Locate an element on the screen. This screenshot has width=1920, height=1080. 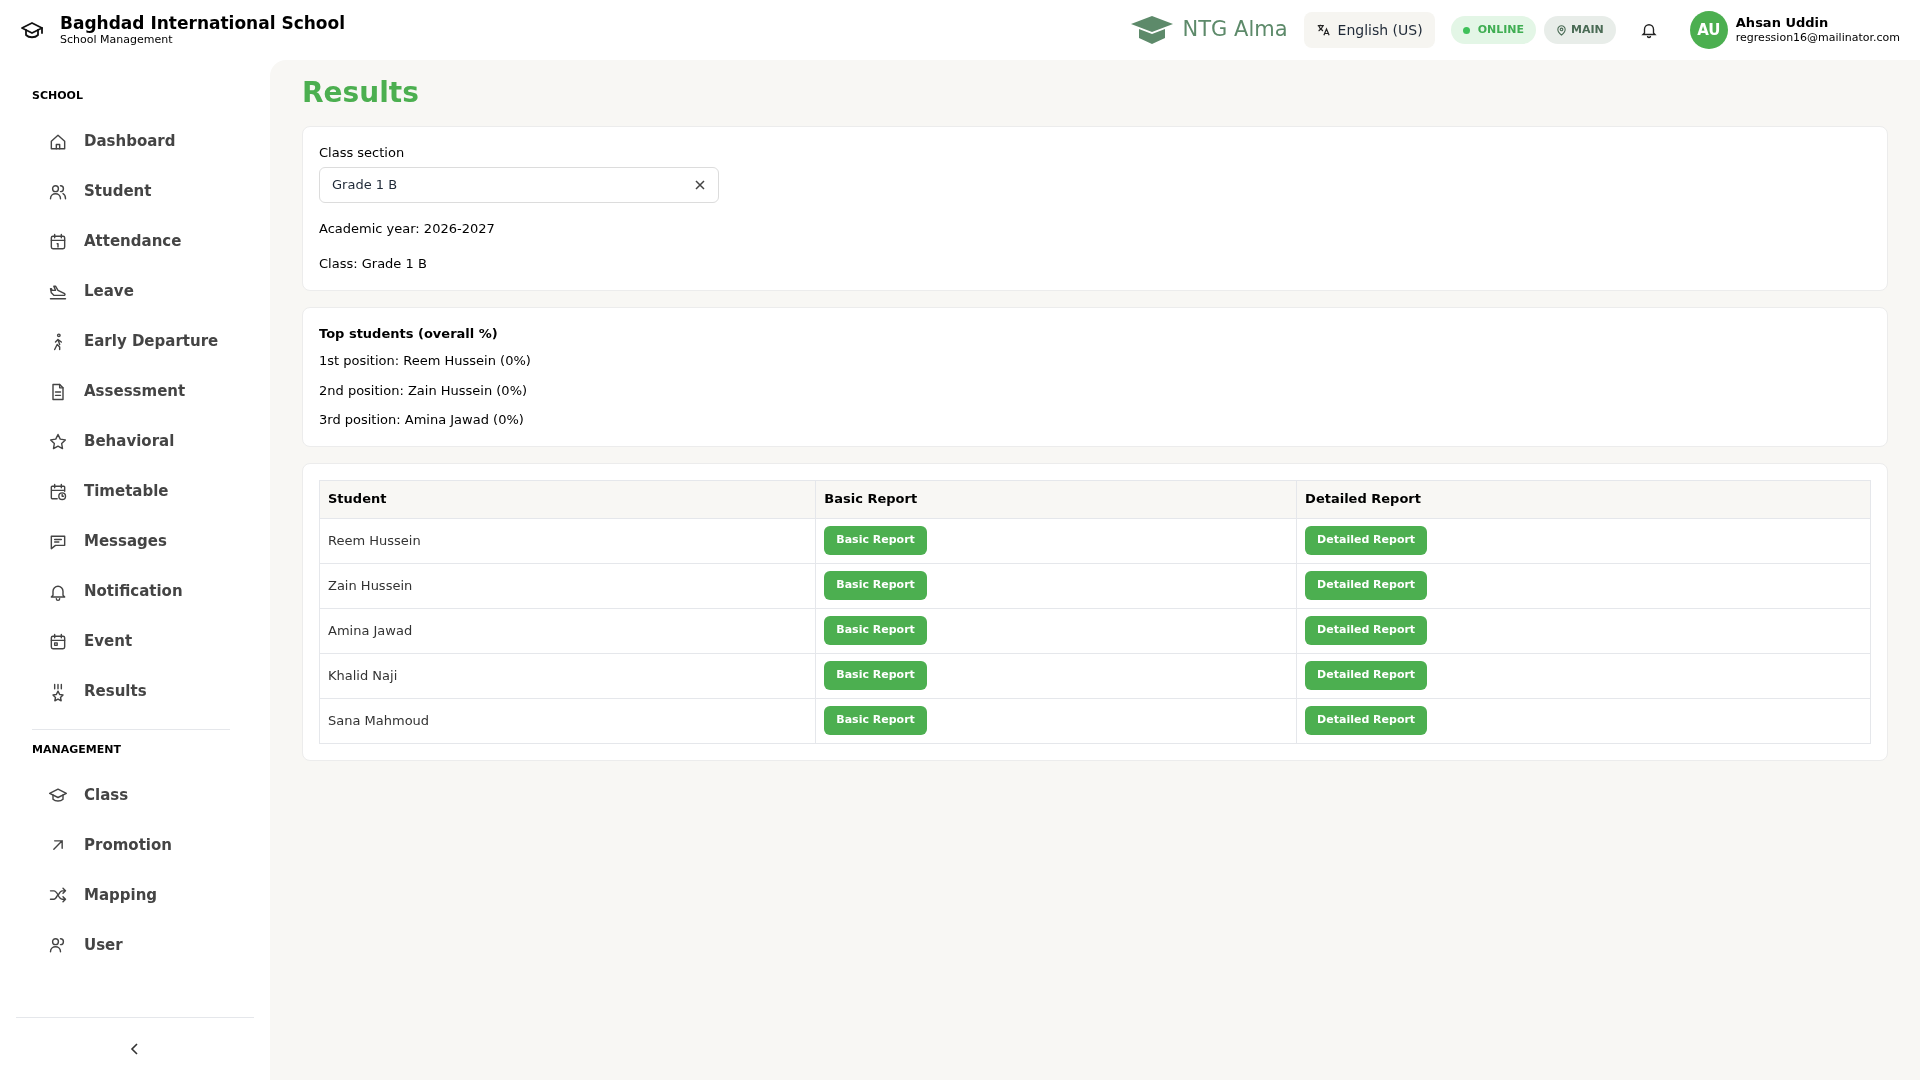
shuffle-icon is located at coordinates (58, 895).